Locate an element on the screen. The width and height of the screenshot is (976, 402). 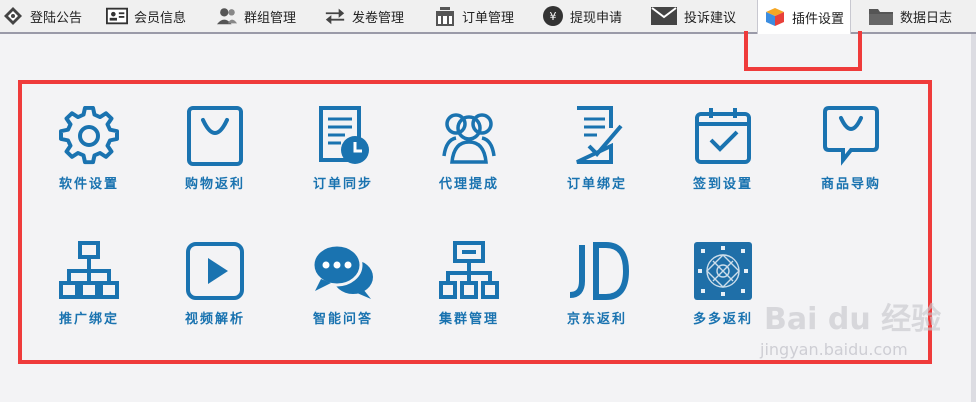
plugin-label: 集群管理 is located at coordinates (468, 319).